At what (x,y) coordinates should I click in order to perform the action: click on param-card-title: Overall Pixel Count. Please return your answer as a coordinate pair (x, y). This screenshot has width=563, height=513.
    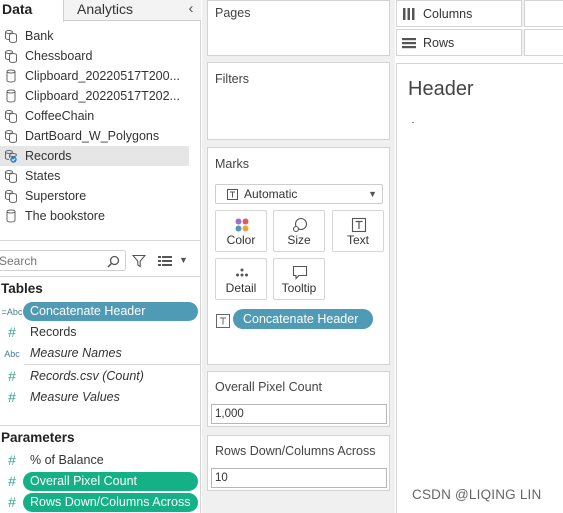
    Looking at the image, I should click on (268, 387).